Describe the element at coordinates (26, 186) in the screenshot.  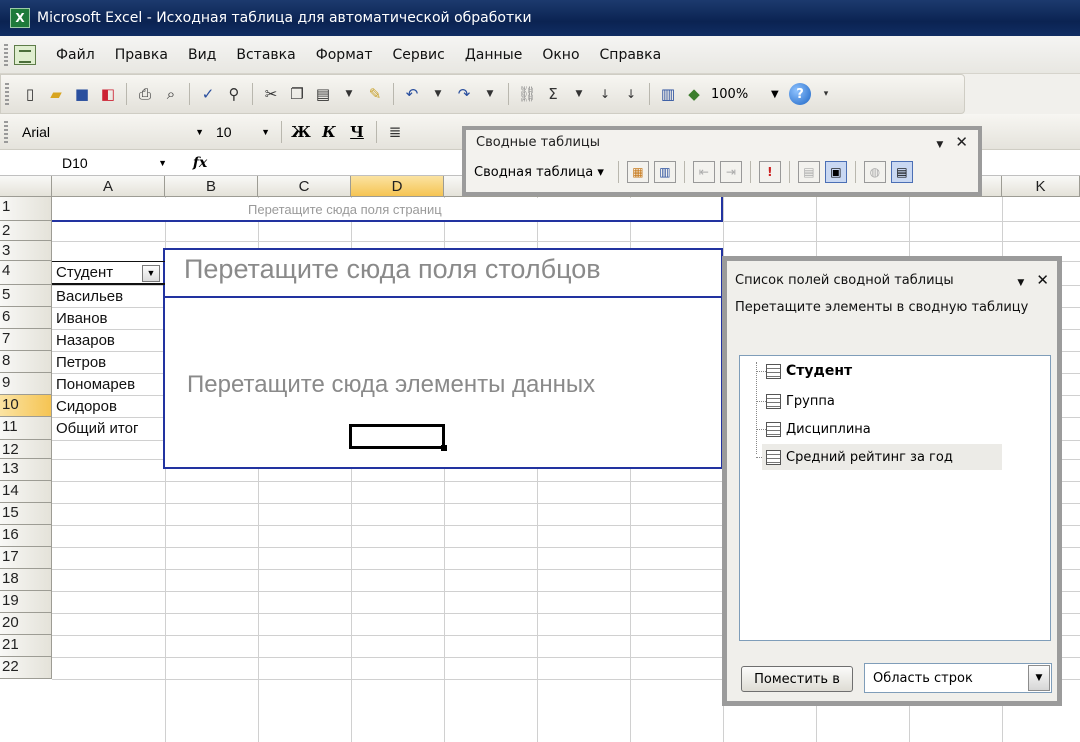
I see `select-all-corner` at that location.